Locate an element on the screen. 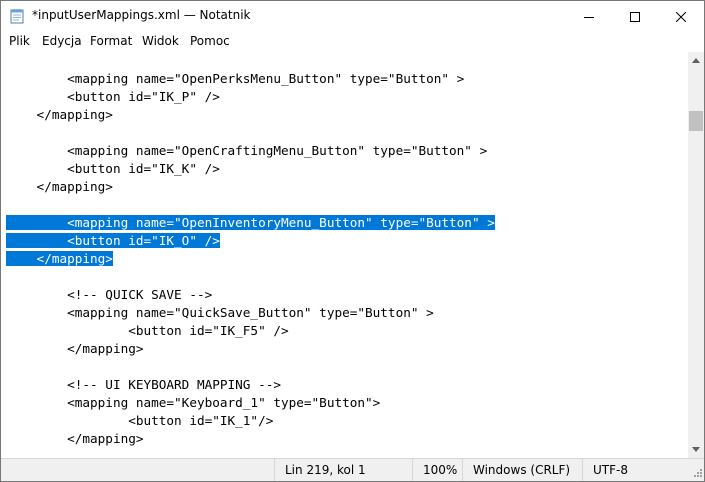  close-icon is located at coordinates (681, 16).